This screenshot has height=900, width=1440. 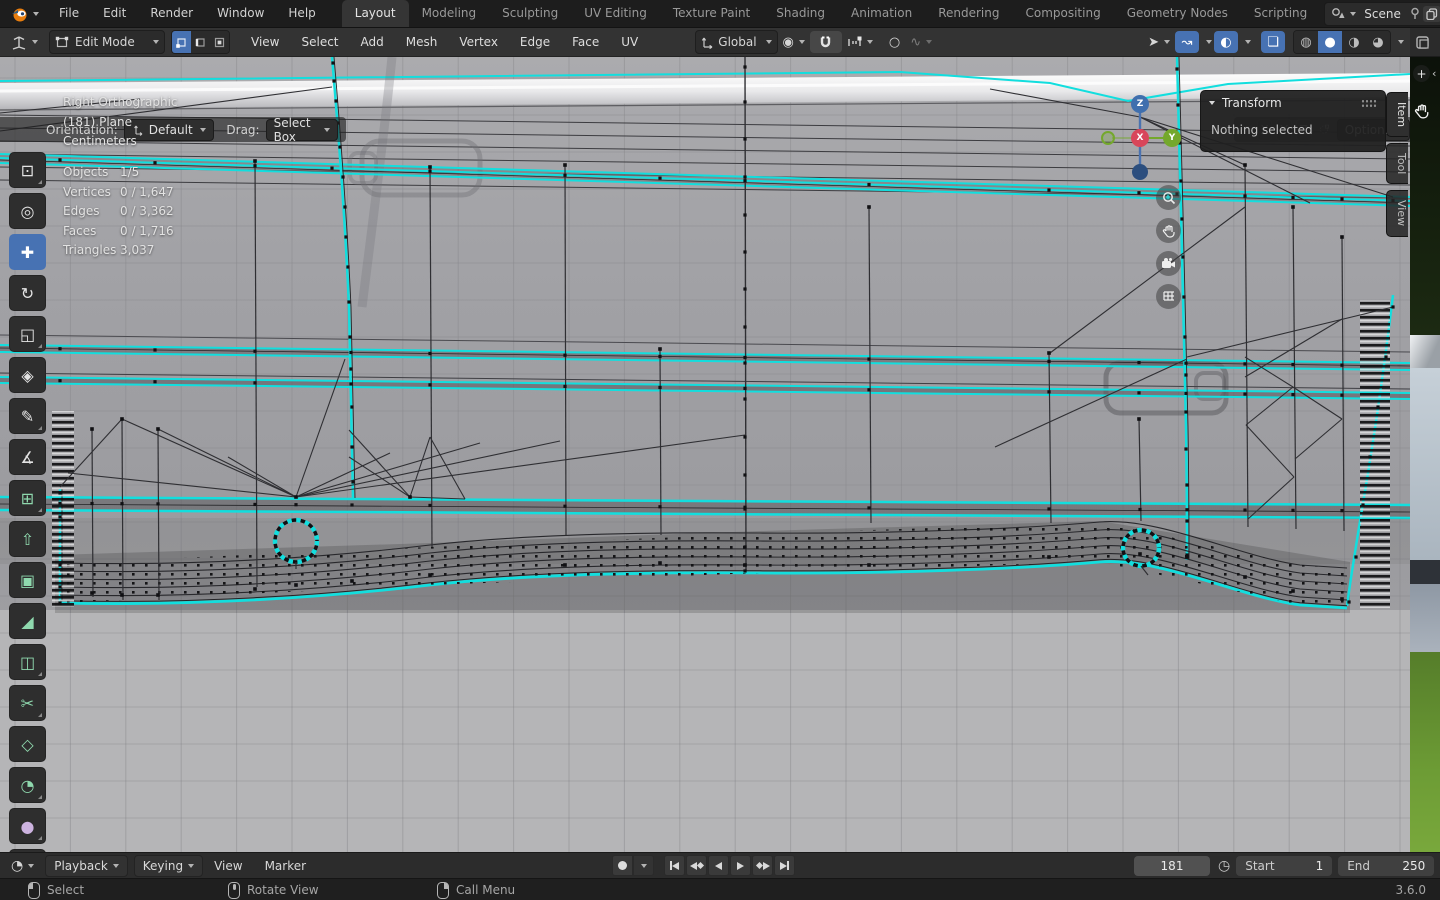 What do you see at coordinates (1224, 866) in the screenshot?
I see `stopwatch-icon: ◷` at bounding box center [1224, 866].